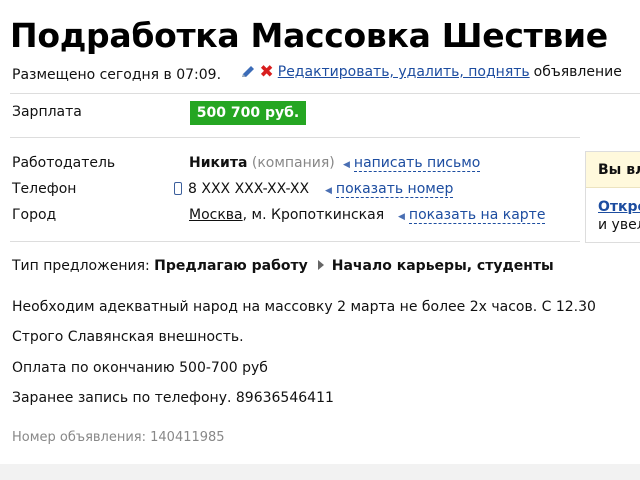 This screenshot has width=640, height=480. What do you see at coordinates (267, 72) in the screenshot?
I see `delete-icon: ✖` at bounding box center [267, 72].